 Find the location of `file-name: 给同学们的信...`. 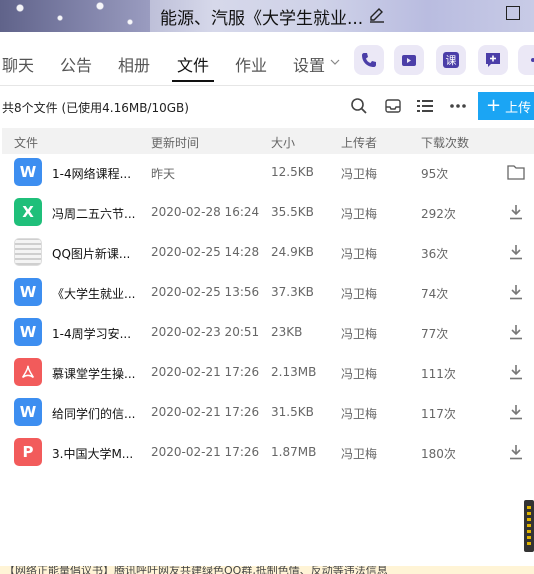

file-name: 给同学们的信... is located at coordinates (94, 414).